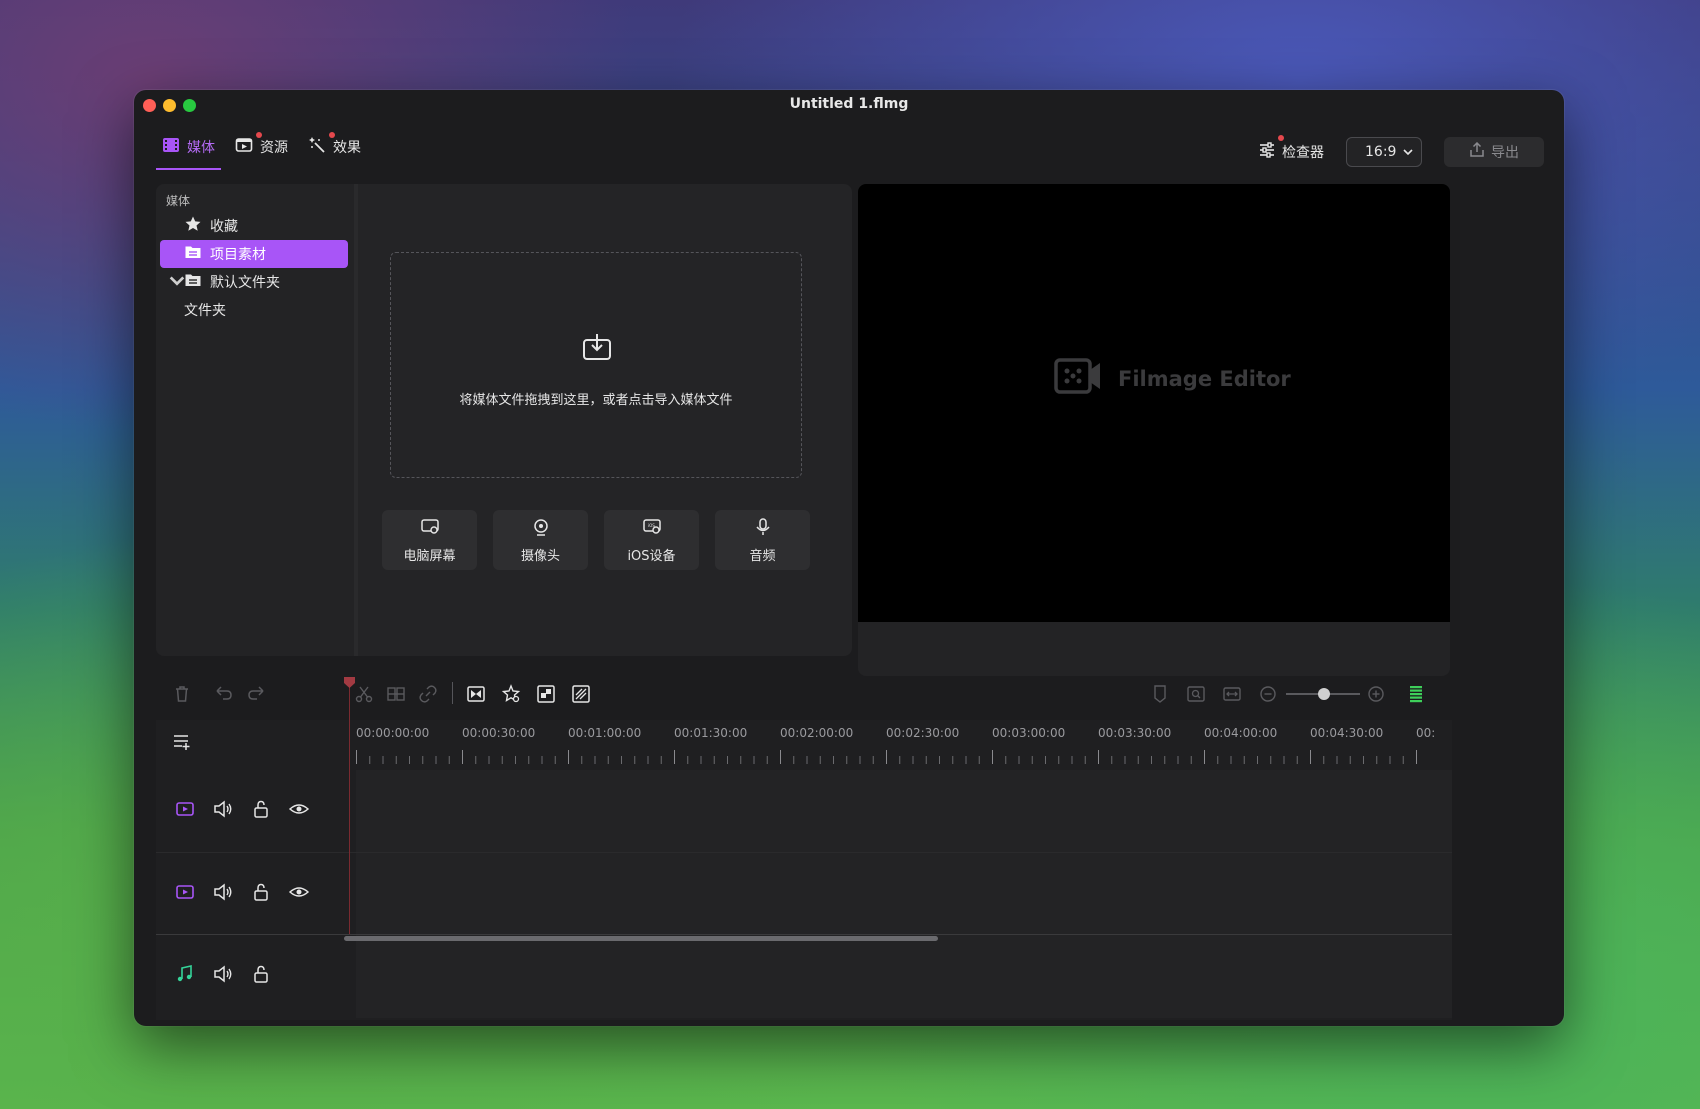  I want to click on record-screen-button: 电脑屏幕, so click(429, 540).